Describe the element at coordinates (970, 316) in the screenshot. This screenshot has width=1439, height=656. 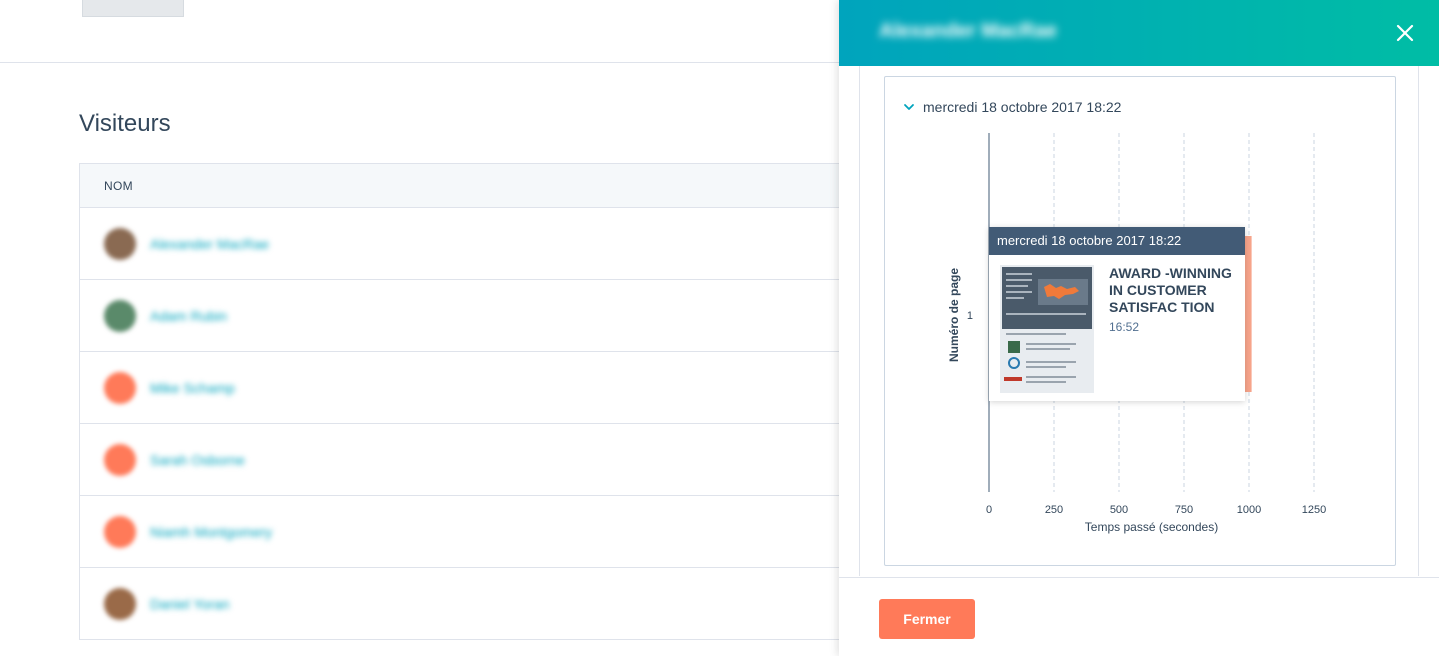
I see `y-tick-label: 1` at that location.